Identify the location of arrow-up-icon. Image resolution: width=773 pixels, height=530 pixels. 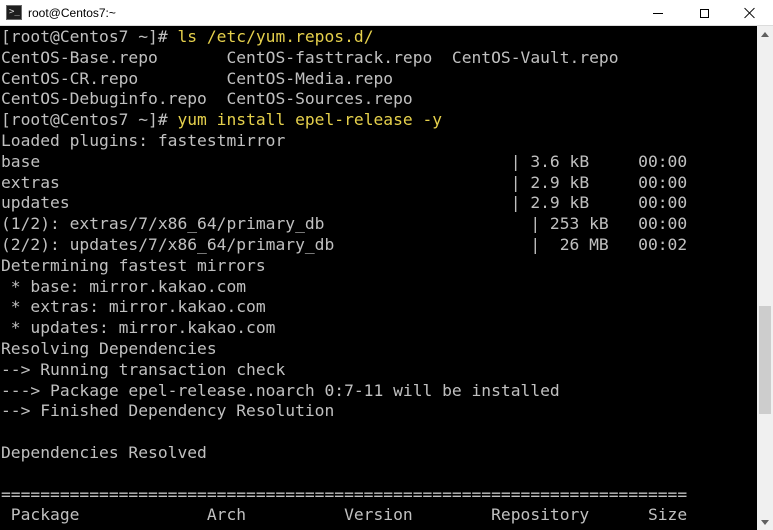
(765, 34).